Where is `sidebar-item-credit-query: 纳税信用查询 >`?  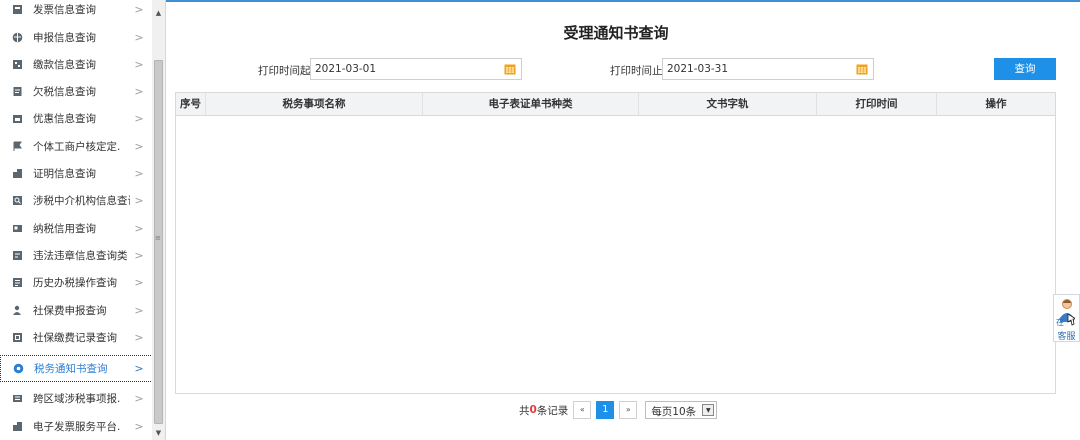
sidebar-item-credit-query: 纳税信用查询 > is located at coordinates (76, 228).